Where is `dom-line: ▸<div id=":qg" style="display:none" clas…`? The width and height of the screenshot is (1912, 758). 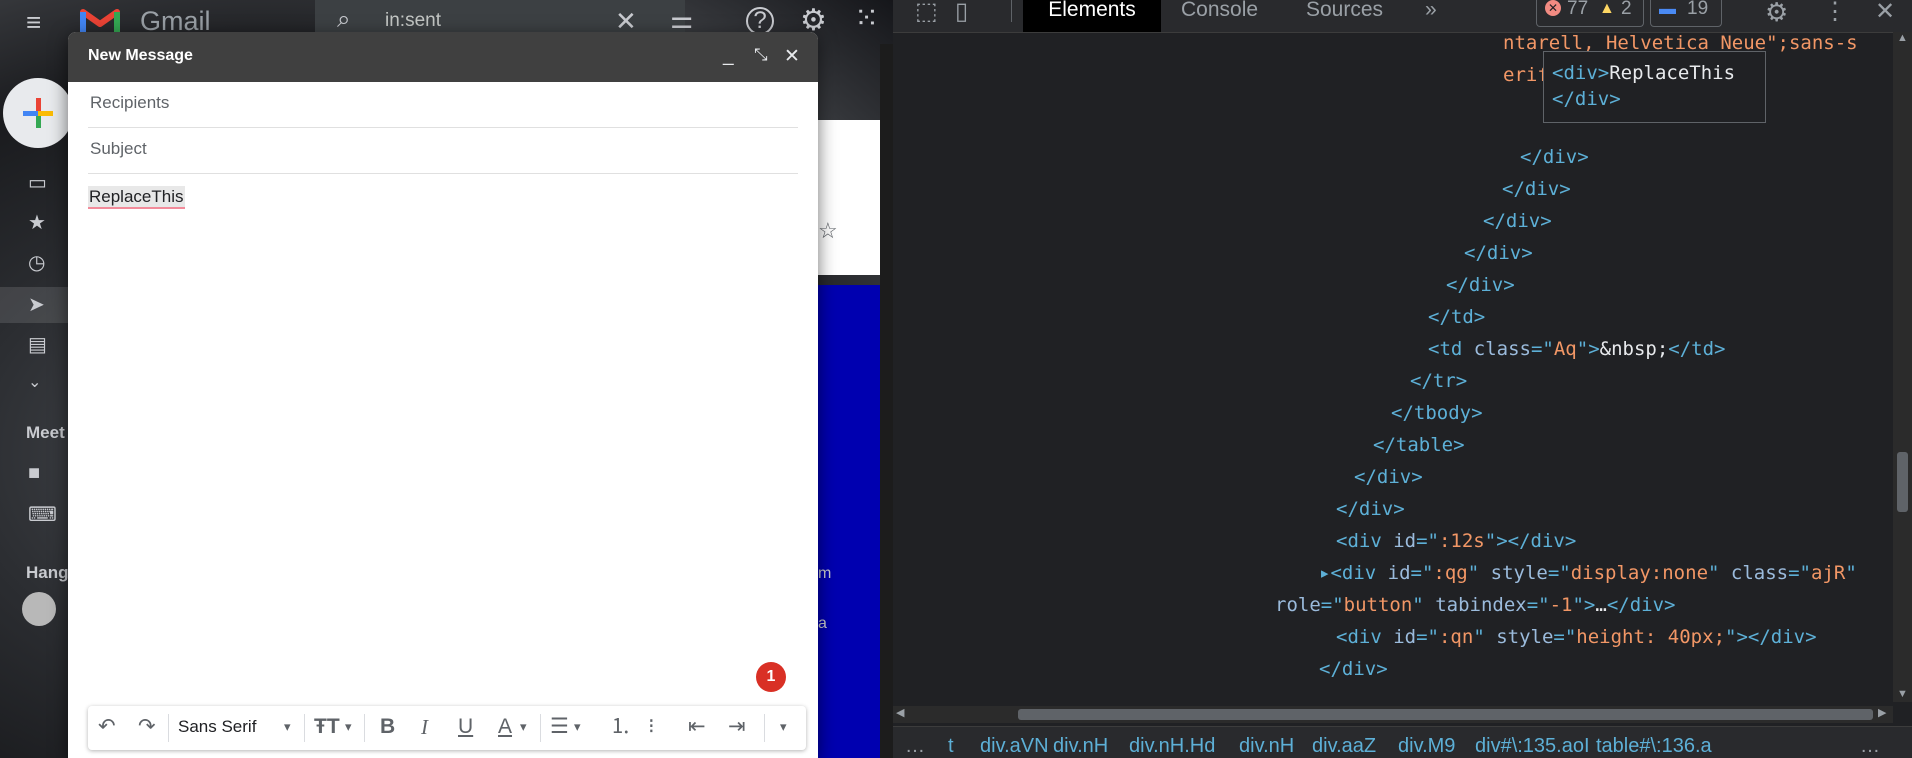
dom-line: ▸<div id=":qg" style="display:none" clas… is located at coordinates (1588, 573).